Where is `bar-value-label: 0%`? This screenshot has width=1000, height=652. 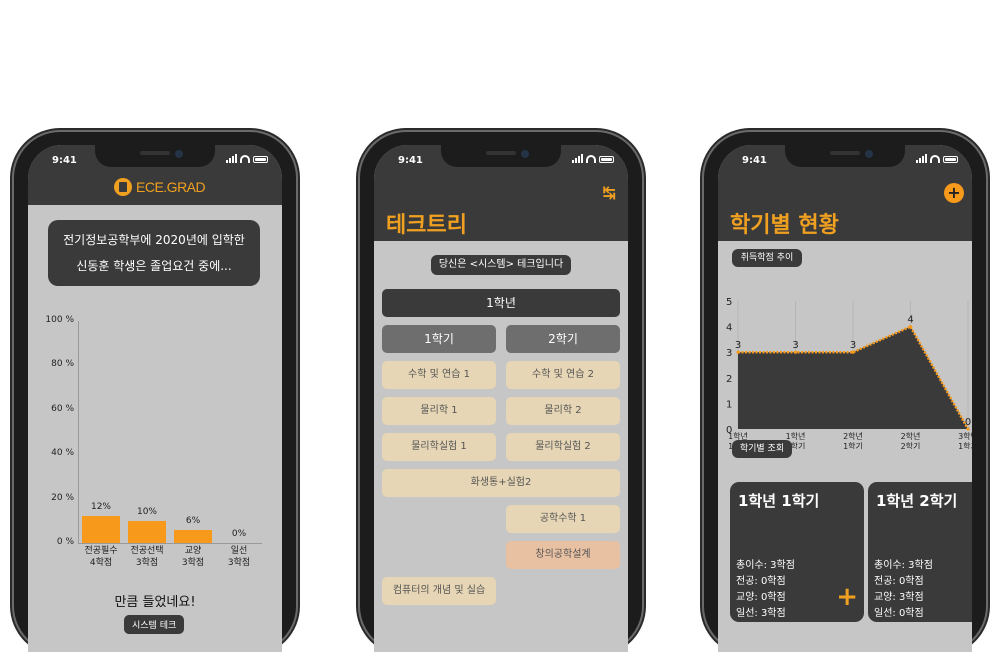 bar-value-label: 0% is located at coordinates (239, 534).